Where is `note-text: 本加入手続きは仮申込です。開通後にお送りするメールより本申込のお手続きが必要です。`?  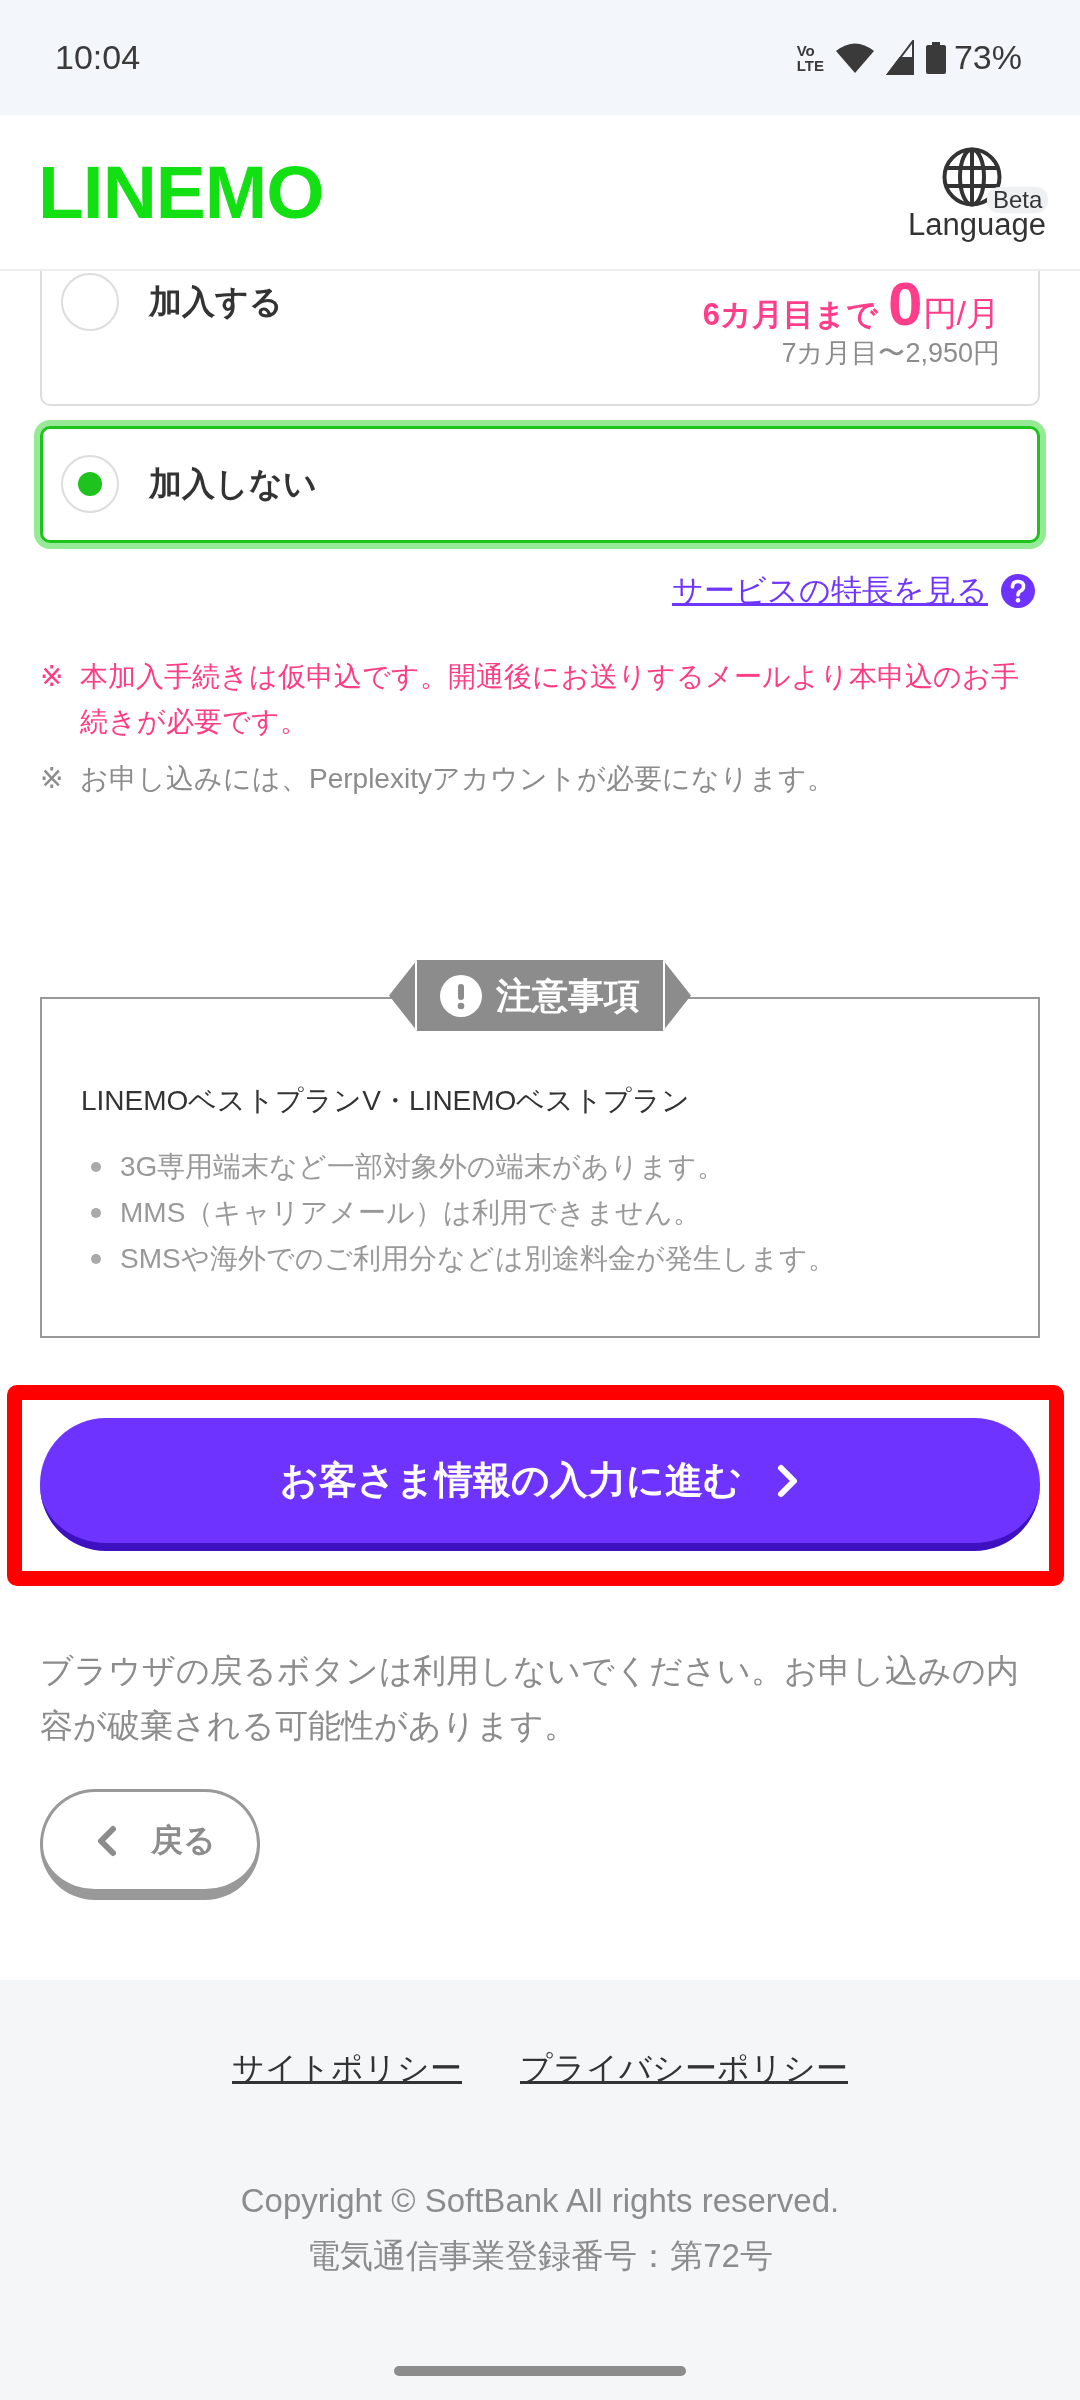 note-text: 本加入手続きは仮申込です。開通後にお送りするメールより本申込のお手続きが必要です。 is located at coordinates (550, 699).